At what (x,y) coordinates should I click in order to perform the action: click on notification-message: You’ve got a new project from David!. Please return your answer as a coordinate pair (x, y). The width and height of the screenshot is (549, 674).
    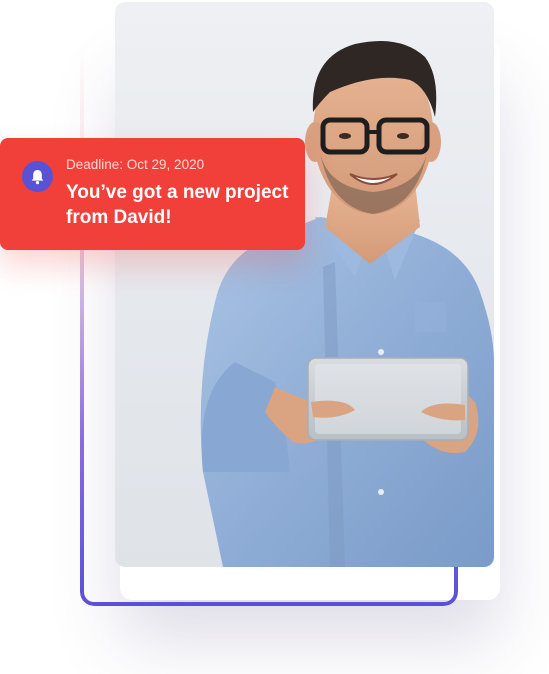
    Looking at the image, I should click on (177, 205).